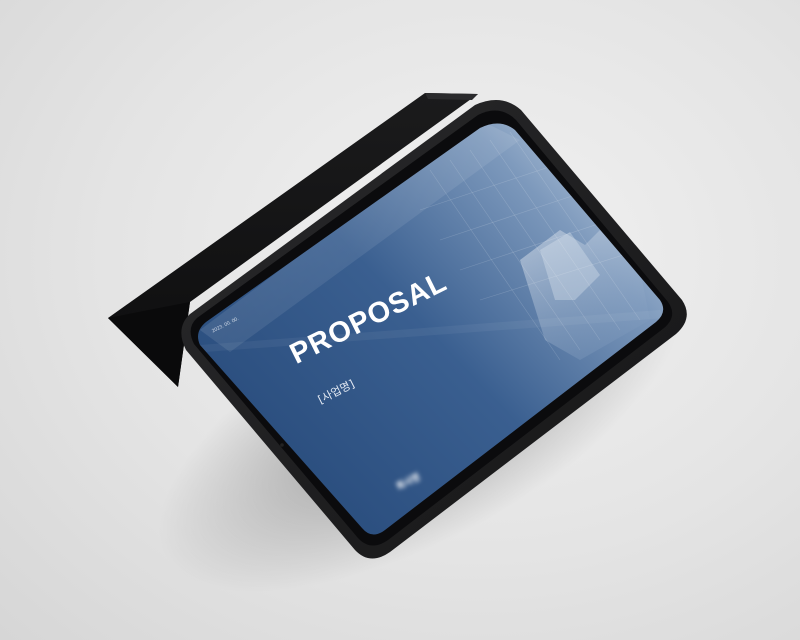 The image size is (800, 640). What do you see at coordinates (451, 96) in the screenshot?
I see `smart-cover-edge` at bounding box center [451, 96].